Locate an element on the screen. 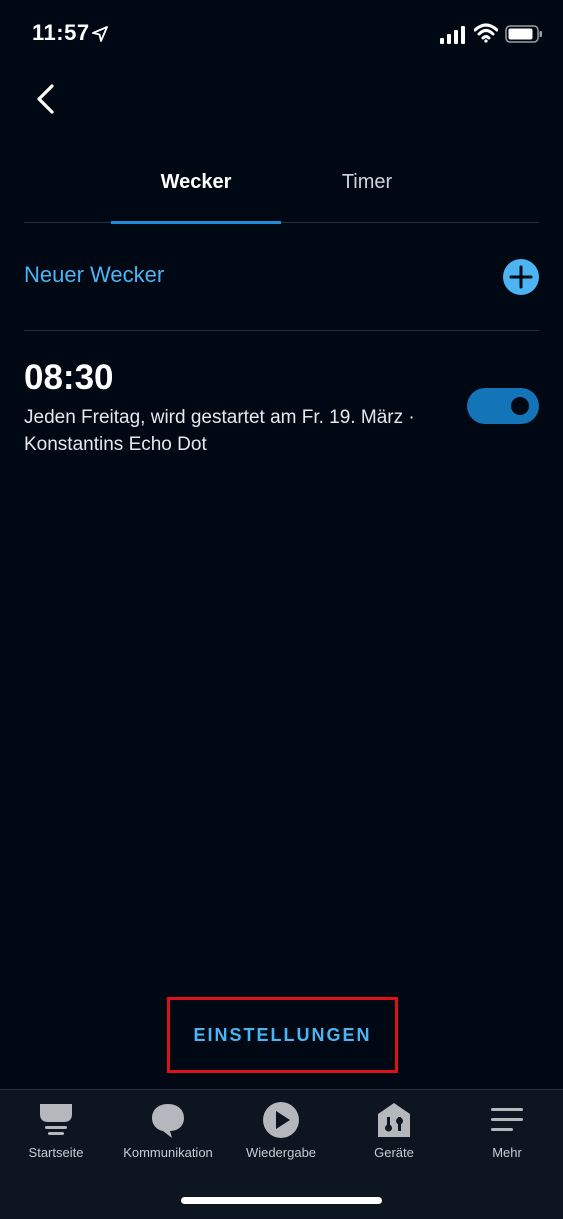 The height and width of the screenshot is (1219, 563). status-bar: 11:57 is located at coordinates (281, 35).